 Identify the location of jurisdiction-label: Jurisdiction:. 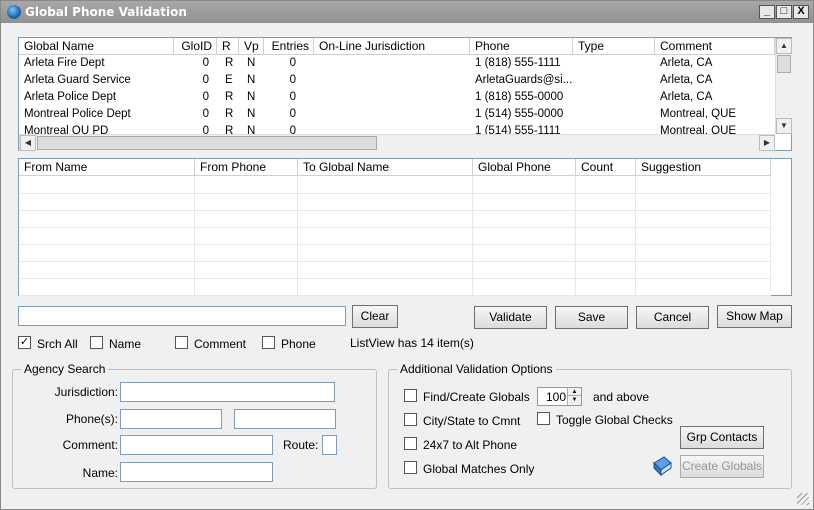
(86, 392).